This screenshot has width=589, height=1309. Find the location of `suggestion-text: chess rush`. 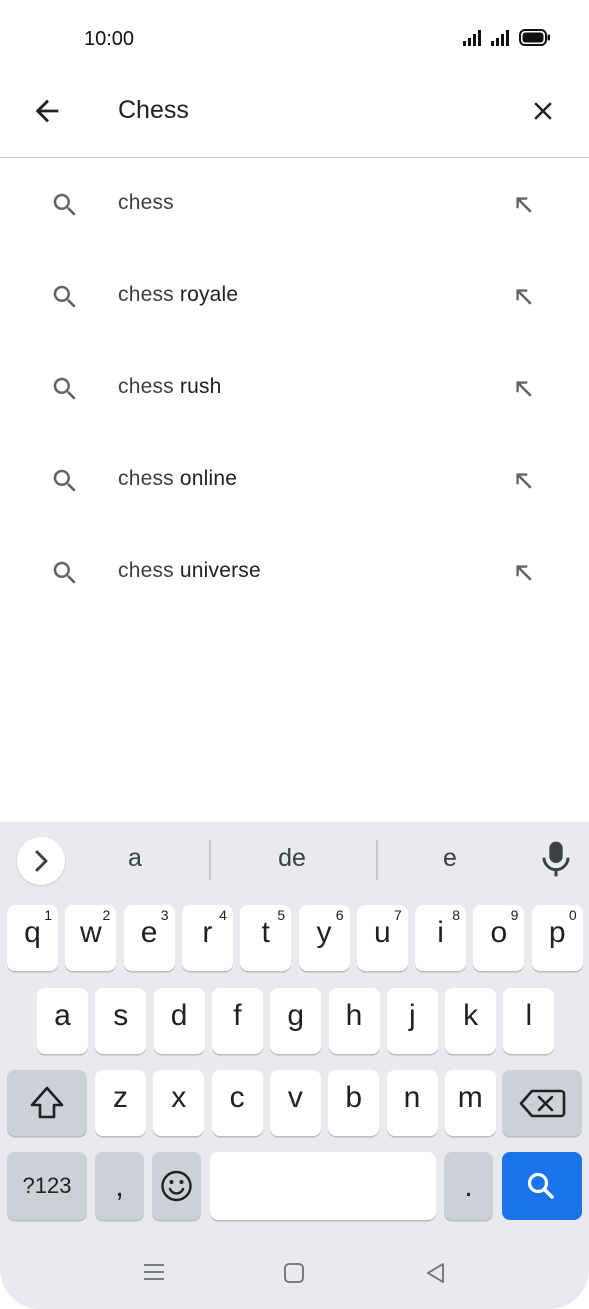

suggestion-text: chess rush is located at coordinates (170, 386).